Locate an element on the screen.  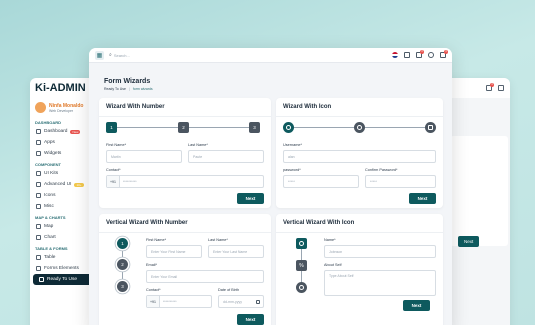
user-icon is located at coordinates (288, 127).